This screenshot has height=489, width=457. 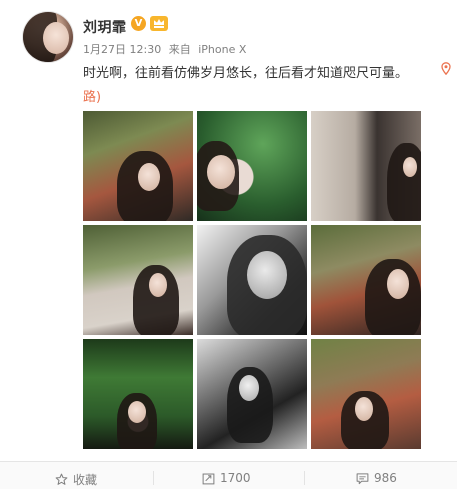 What do you see at coordinates (179, 49) in the screenshot?
I see `source-prefix: 来自` at bounding box center [179, 49].